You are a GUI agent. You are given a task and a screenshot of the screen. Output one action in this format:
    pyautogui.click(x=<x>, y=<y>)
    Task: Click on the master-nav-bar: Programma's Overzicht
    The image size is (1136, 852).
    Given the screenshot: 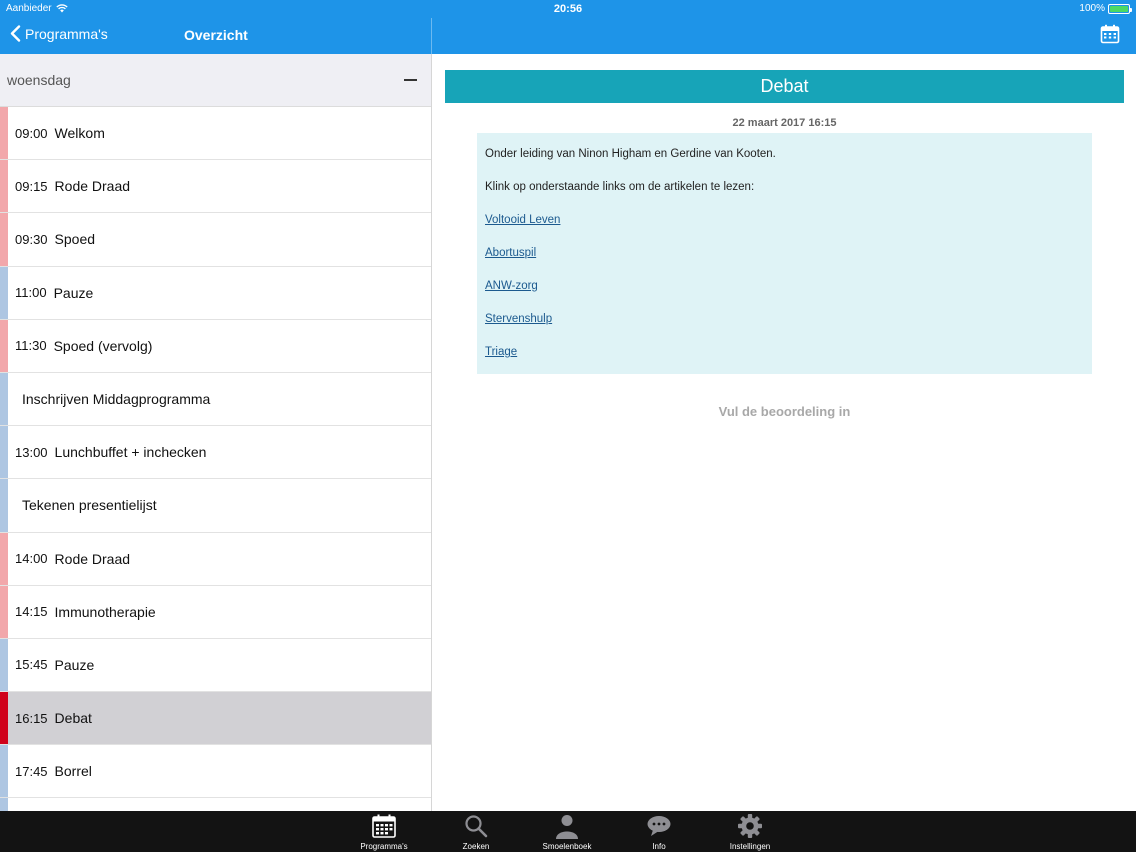 What is the action you would take?
    pyautogui.click(x=215, y=36)
    